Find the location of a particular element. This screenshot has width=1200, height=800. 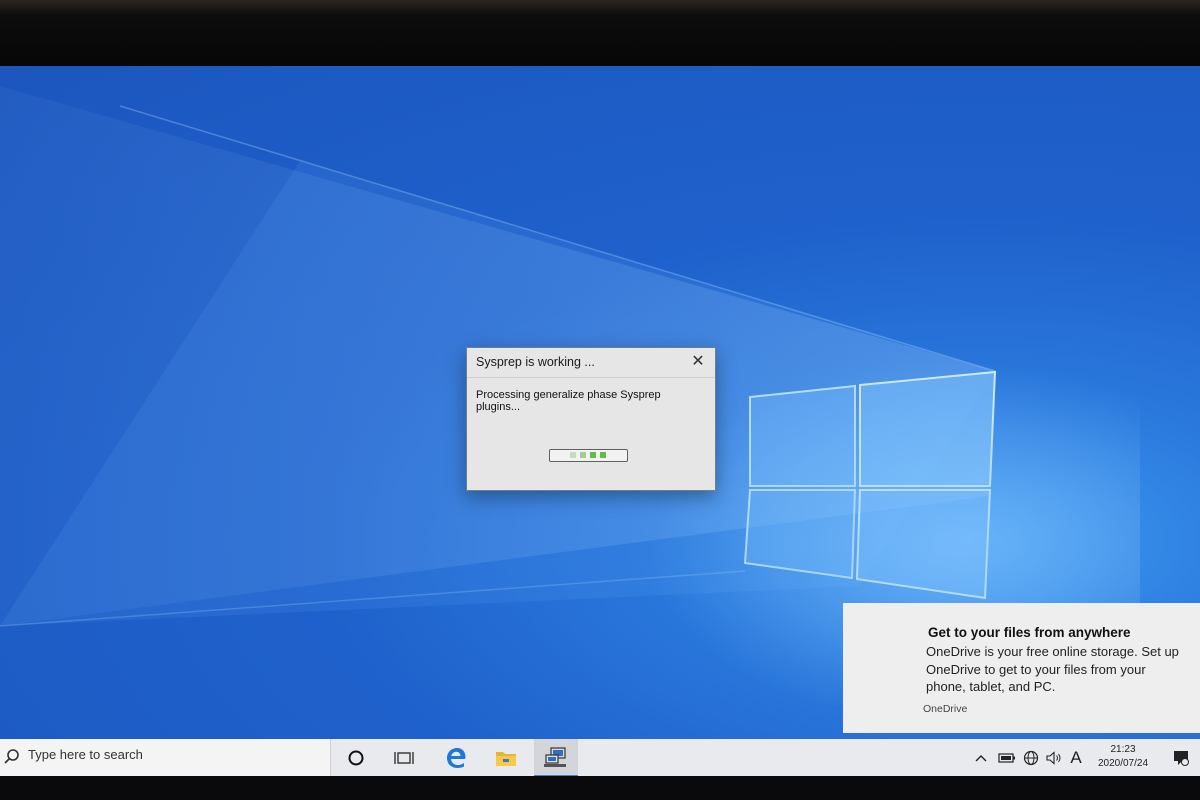

show-hidden-icons-button is located at coordinates (981, 758).